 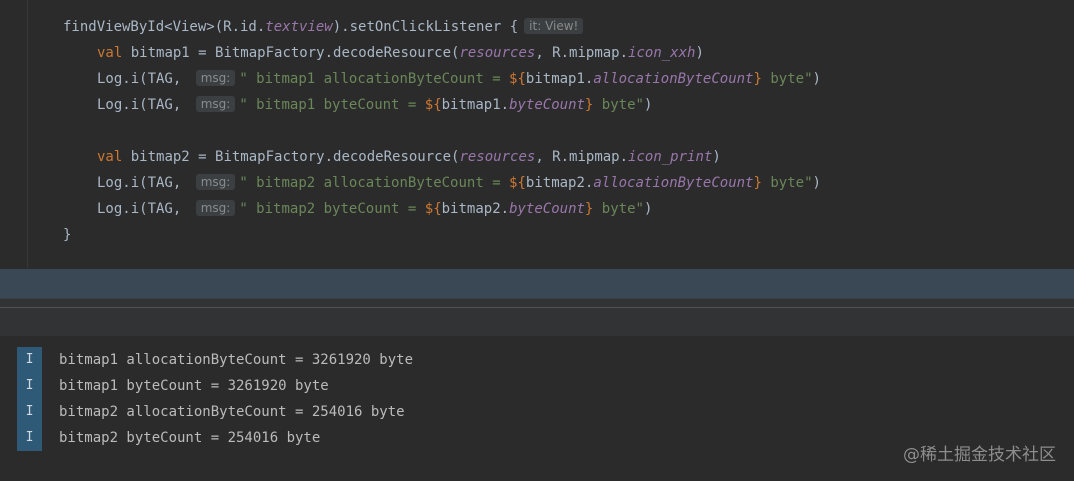 What do you see at coordinates (662, 53) in the screenshot?
I see `code-token-icon-name: icon_xxh` at bounding box center [662, 53].